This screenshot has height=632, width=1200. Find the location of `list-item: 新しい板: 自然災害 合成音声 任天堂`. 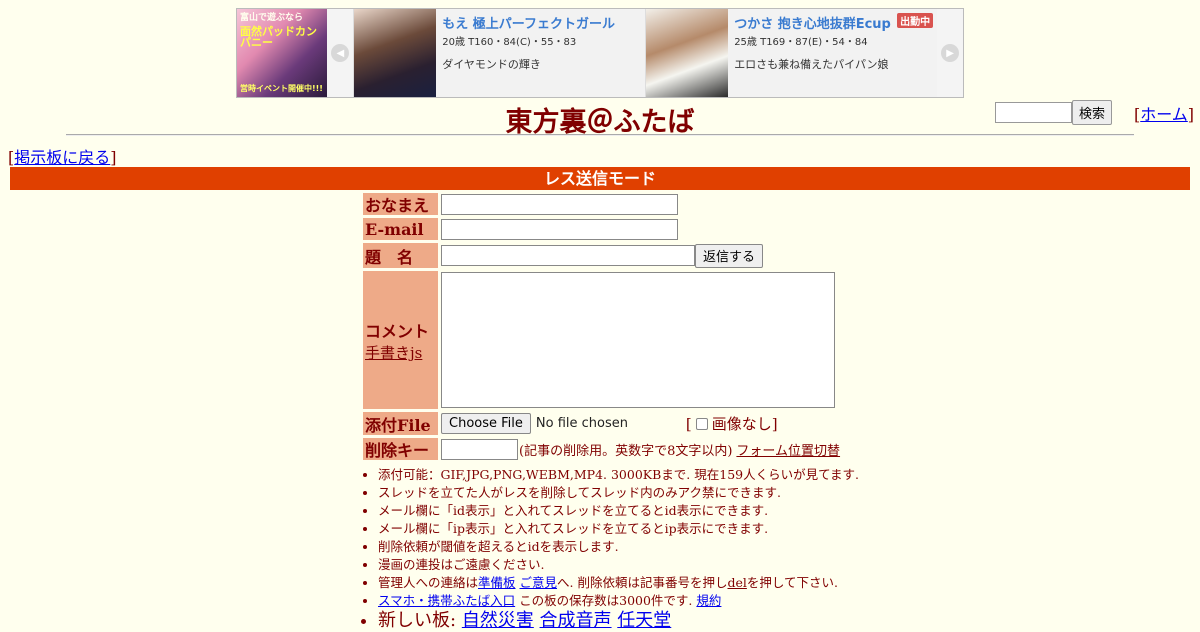

list-item: 新しい板: 自然災害 合成音声 任天堂 is located at coordinates (618, 621).